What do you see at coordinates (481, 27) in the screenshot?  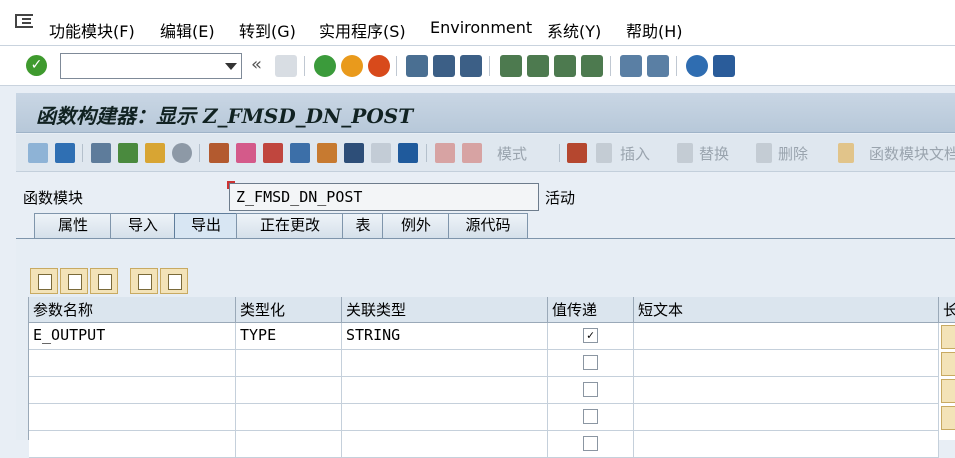 I see `menu-environment: Environment` at bounding box center [481, 27].